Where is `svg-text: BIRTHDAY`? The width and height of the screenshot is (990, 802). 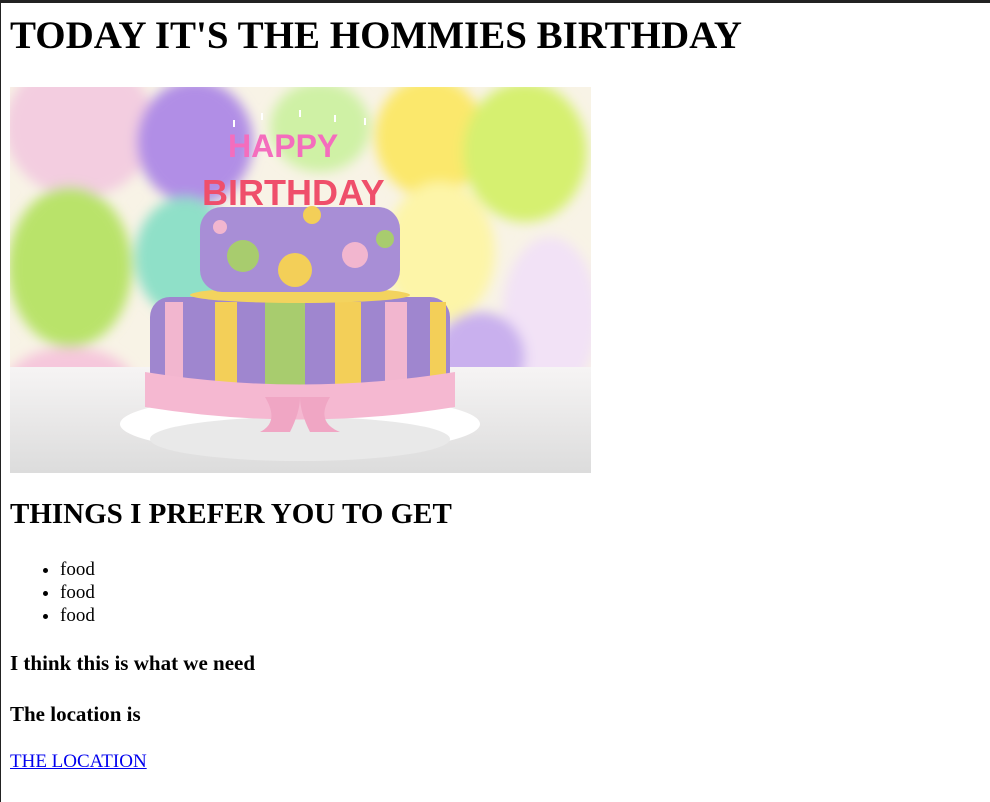 svg-text: BIRTHDAY is located at coordinates (293, 192).